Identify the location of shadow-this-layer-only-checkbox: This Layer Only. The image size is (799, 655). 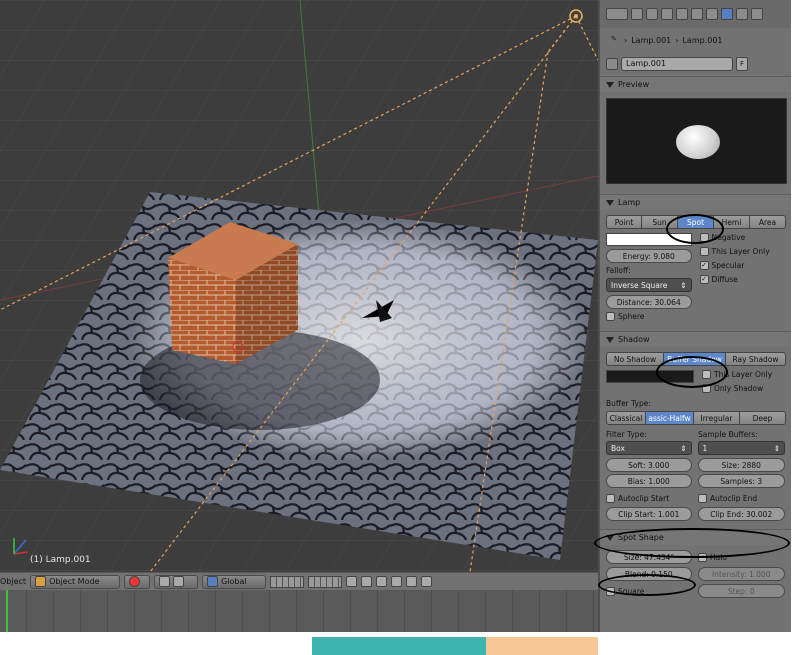
(737, 374).